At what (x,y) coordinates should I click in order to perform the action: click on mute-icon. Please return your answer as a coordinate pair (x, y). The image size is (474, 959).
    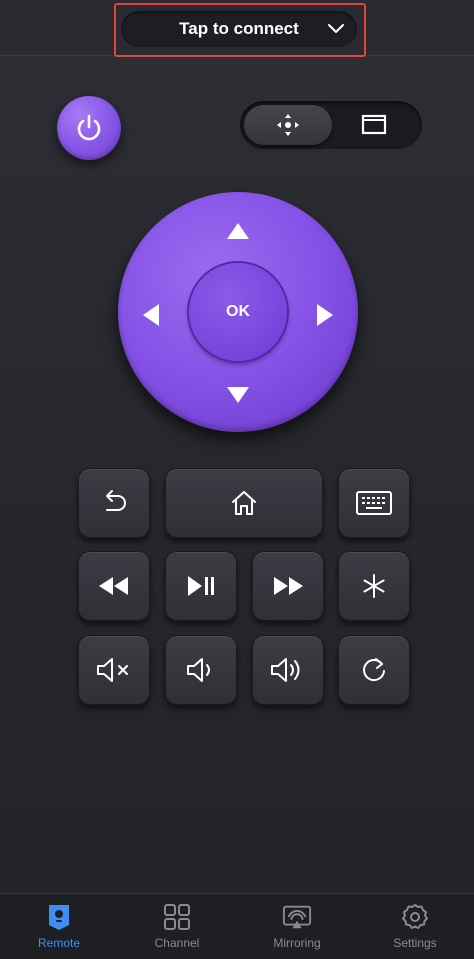
    Looking at the image, I should click on (112, 670).